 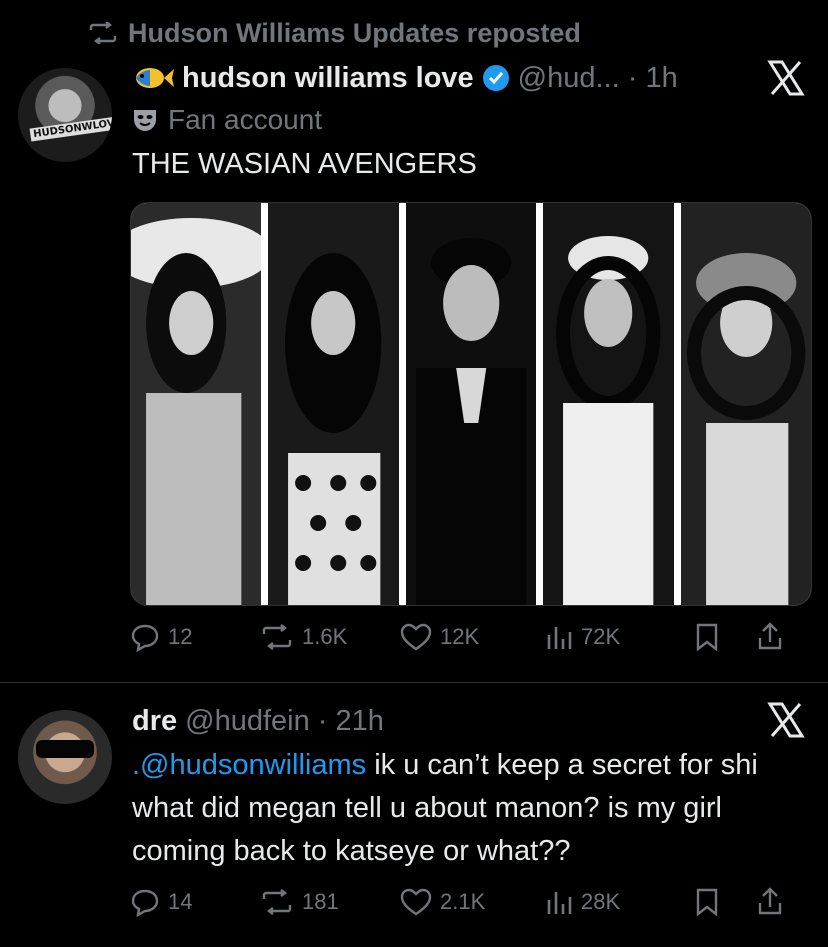 What do you see at coordinates (195, 902) in the screenshot?
I see `reply-button: 14` at bounding box center [195, 902].